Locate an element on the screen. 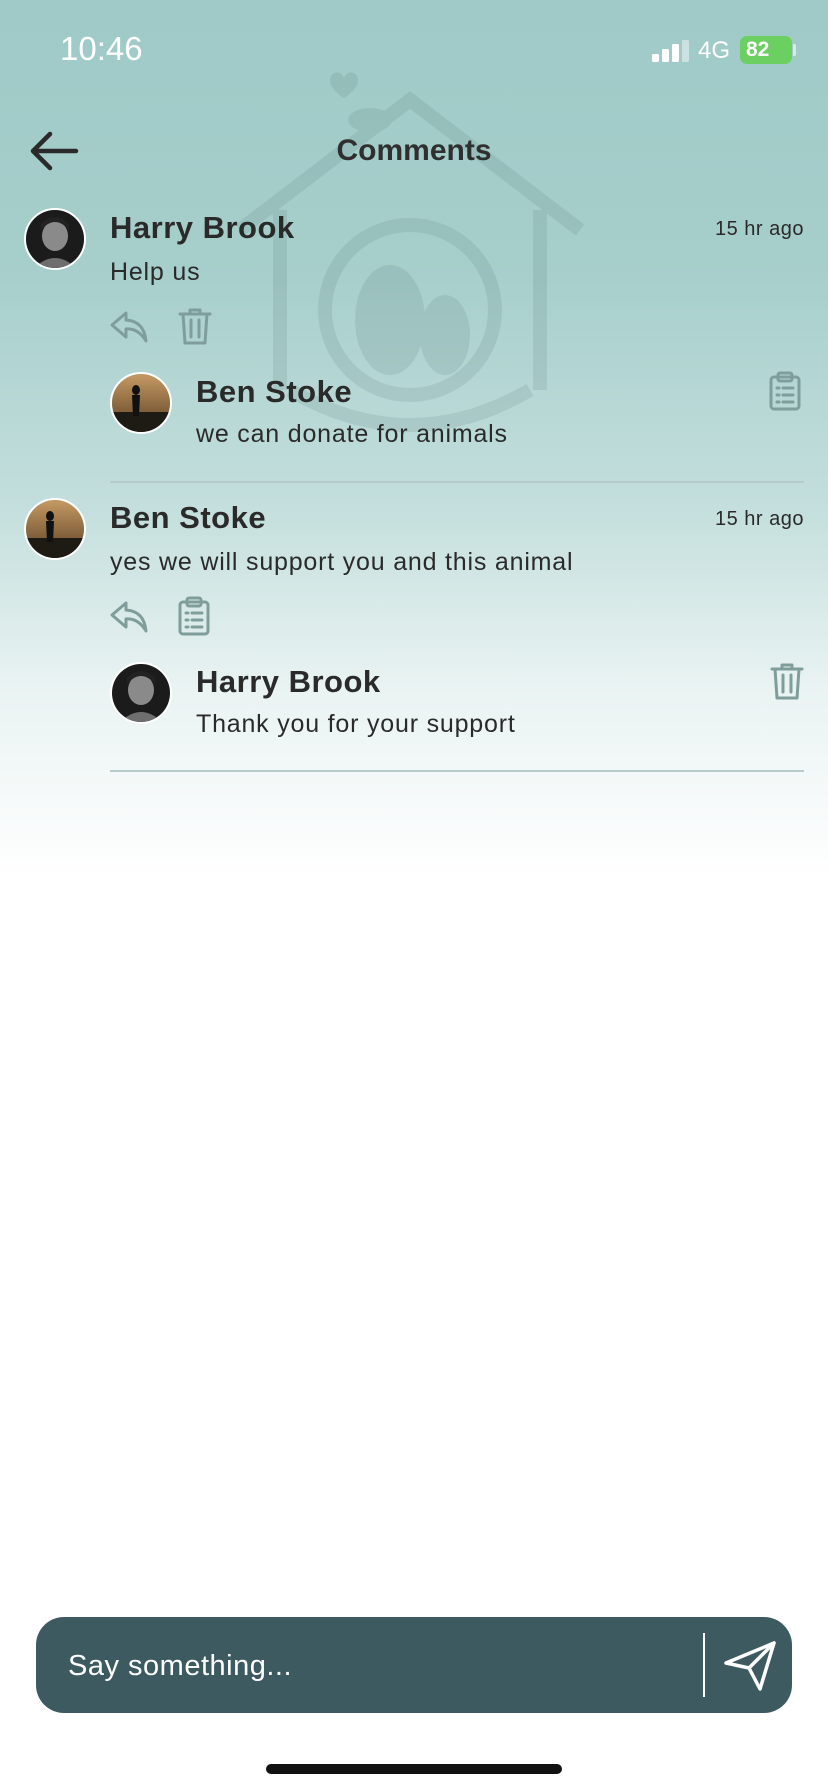 The image size is (828, 1792). comment-text: Help us is located at coordinates (155, 272).